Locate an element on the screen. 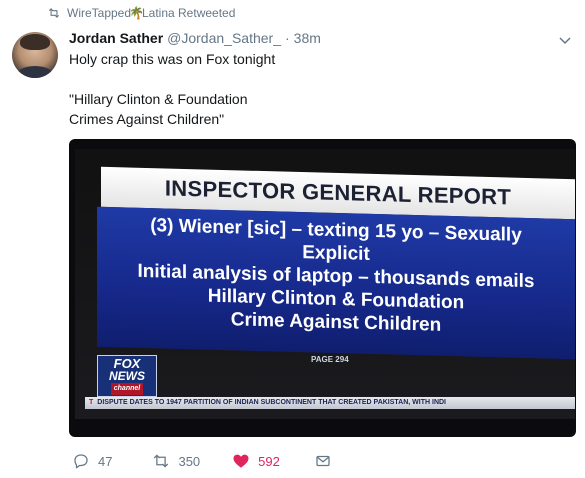 The width and height of the screenshot is (585, 478). tweet-line: Holy crap this was on Fox tonight is located at coordinates (172, 59).